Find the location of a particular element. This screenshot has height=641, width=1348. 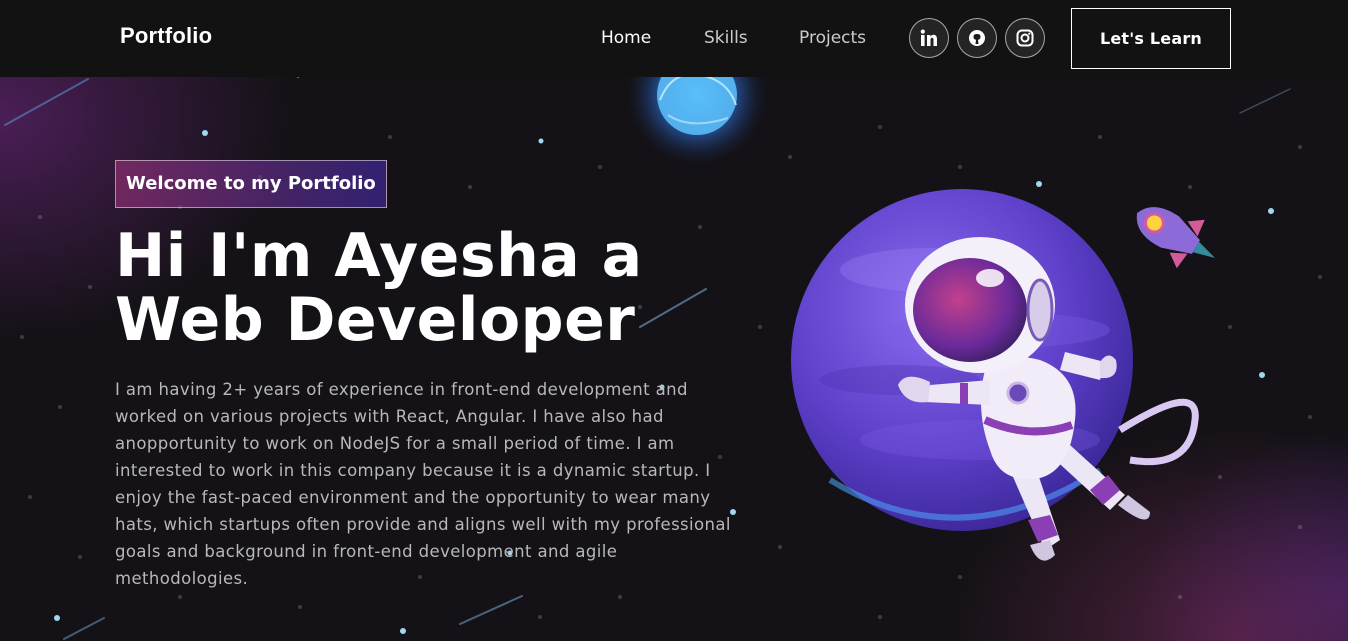

hero-headline: Hi I'm Ayesha a Web Developer is located at coordinates (425, 288).